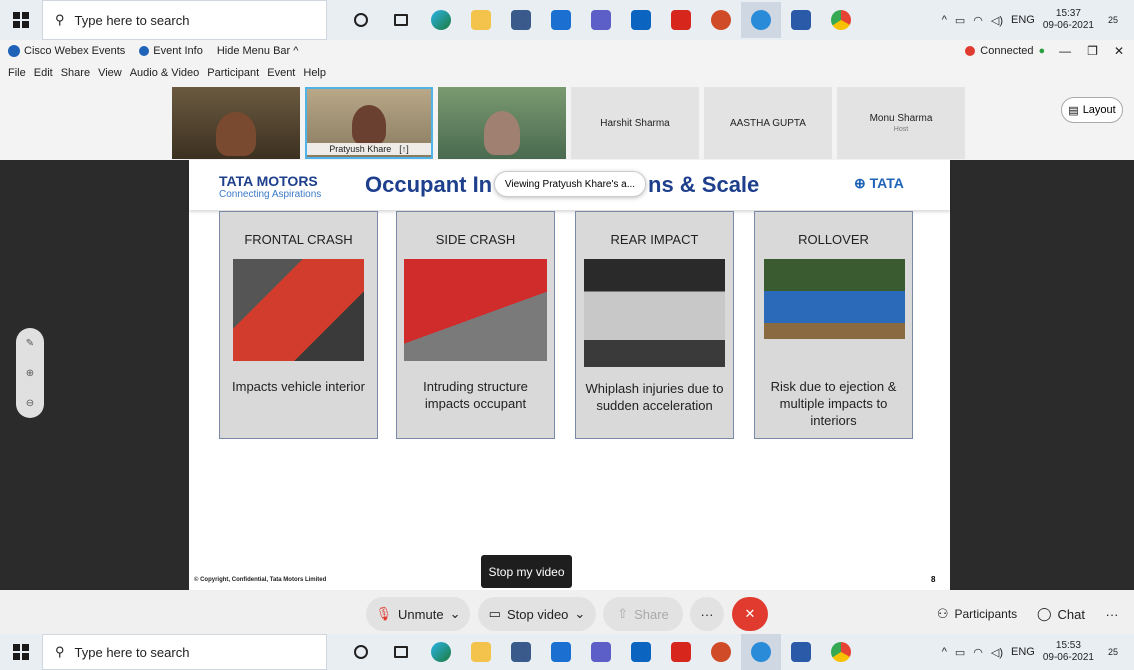  I want to click on active-speaker-name: Pratyush Khare, so click(360, 149).